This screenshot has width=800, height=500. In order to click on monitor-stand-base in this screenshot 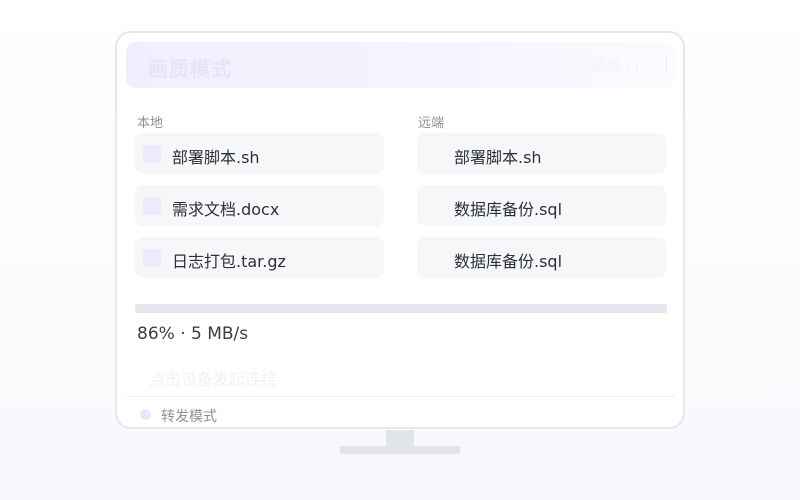, I will do `click(400, 450)`.